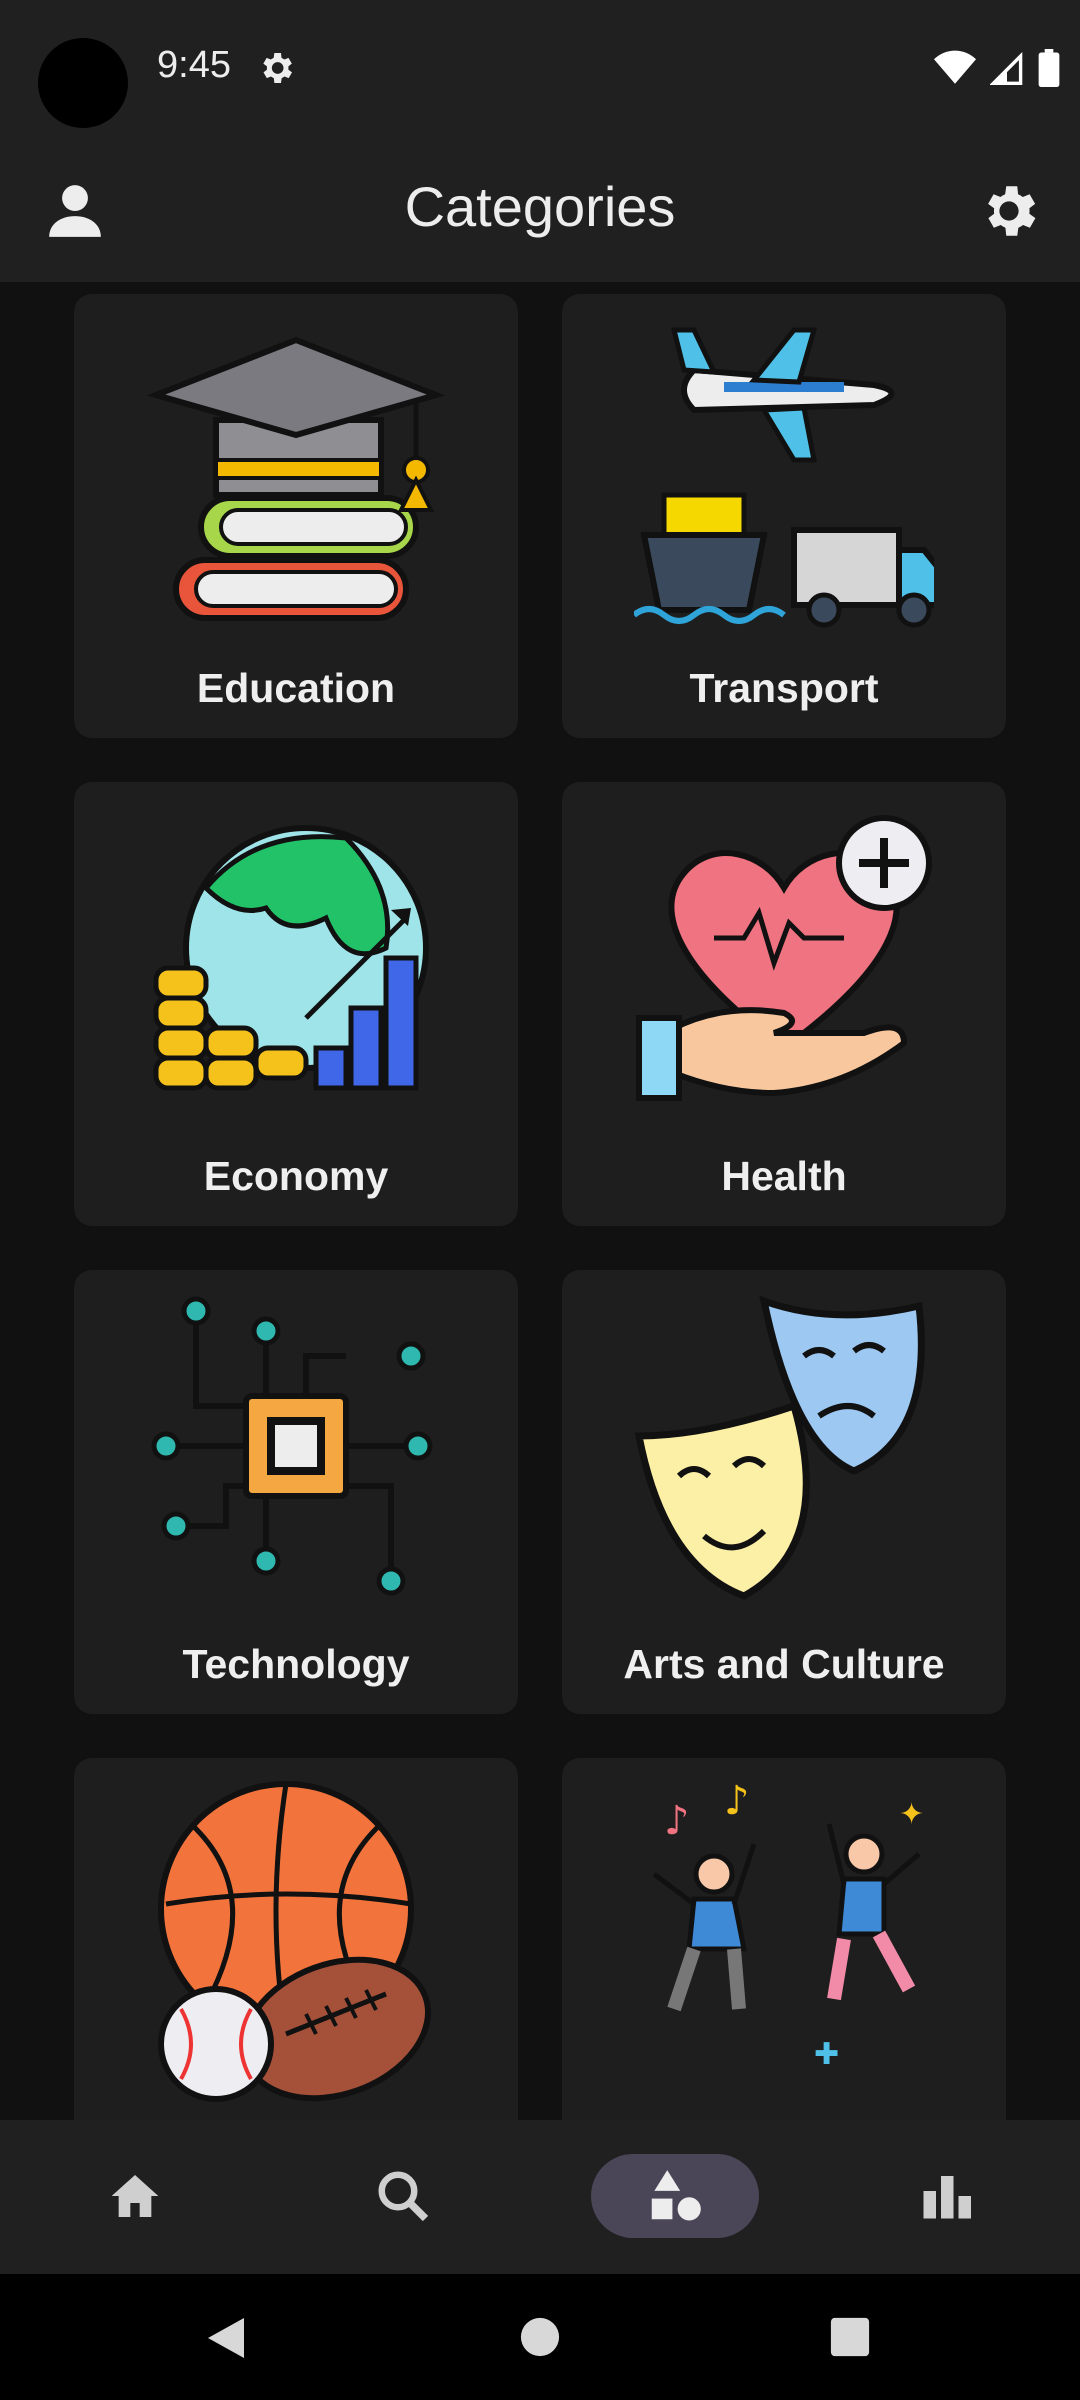  I want to click on chip-circuit-icon, so click(292, 1446).